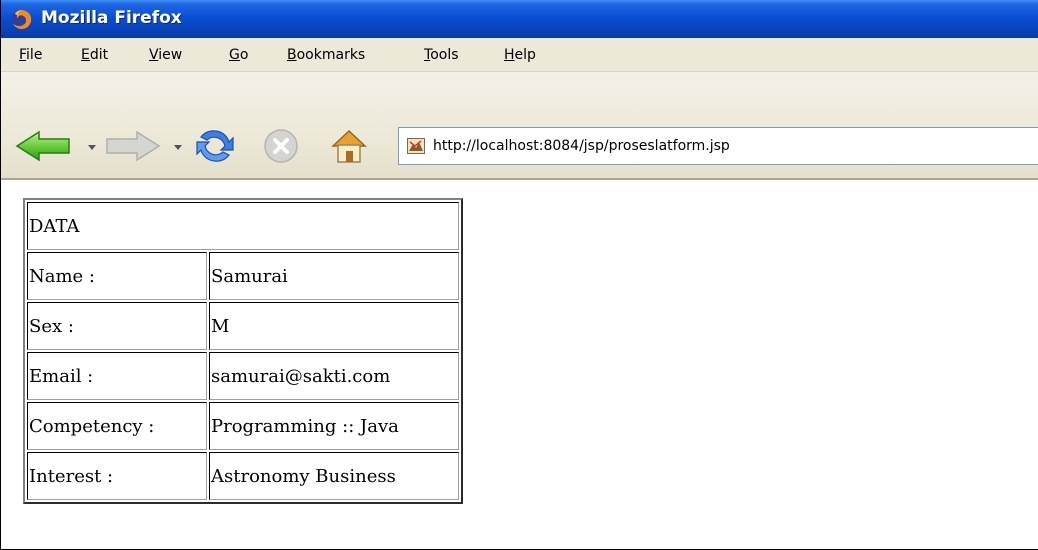  I want to click on table-header-row: DATA, so click(243, 226).